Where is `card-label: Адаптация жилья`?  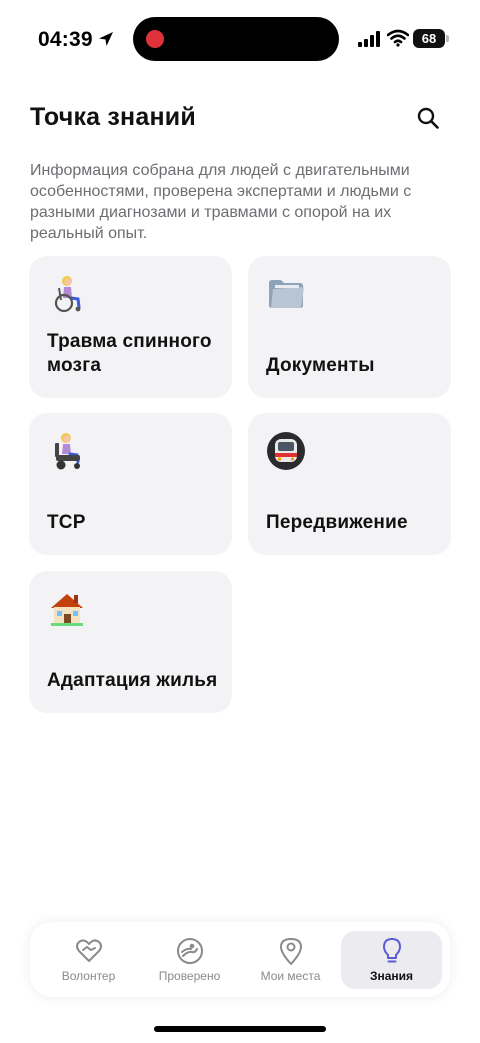 card-label: Адаптация жилья is located at coordinates (132, 680).